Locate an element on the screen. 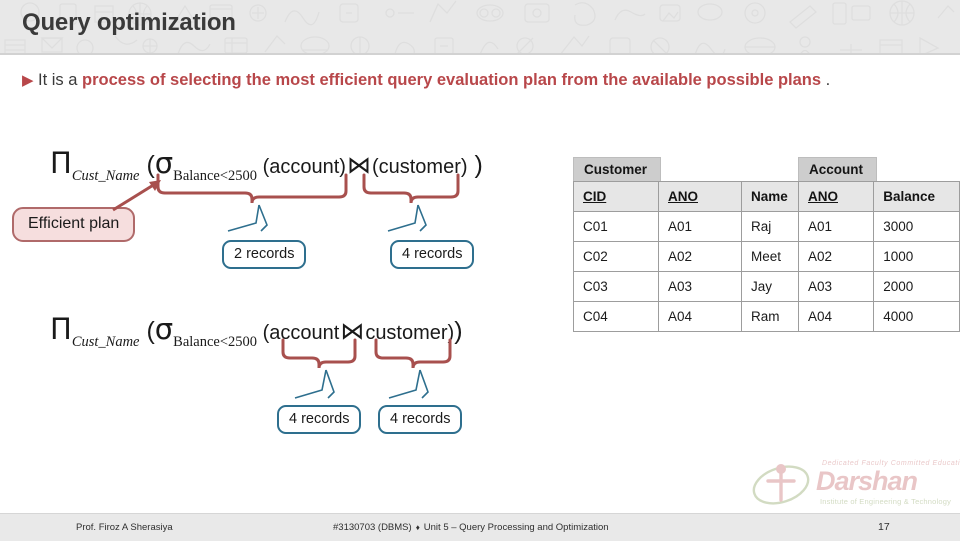 The image size is (960, 541). table-row: A02 1000 is located at coordinates (878, 256).